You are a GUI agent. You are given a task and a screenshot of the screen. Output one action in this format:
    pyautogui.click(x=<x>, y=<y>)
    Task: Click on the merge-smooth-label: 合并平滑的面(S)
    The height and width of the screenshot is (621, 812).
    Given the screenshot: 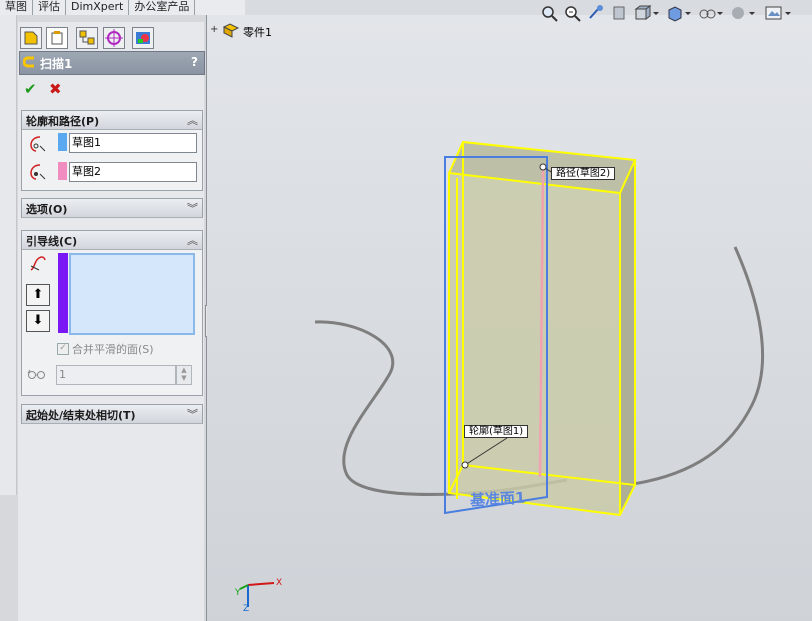 What is the action you would take?
    pyautogui.click(x=113, y=349)
    